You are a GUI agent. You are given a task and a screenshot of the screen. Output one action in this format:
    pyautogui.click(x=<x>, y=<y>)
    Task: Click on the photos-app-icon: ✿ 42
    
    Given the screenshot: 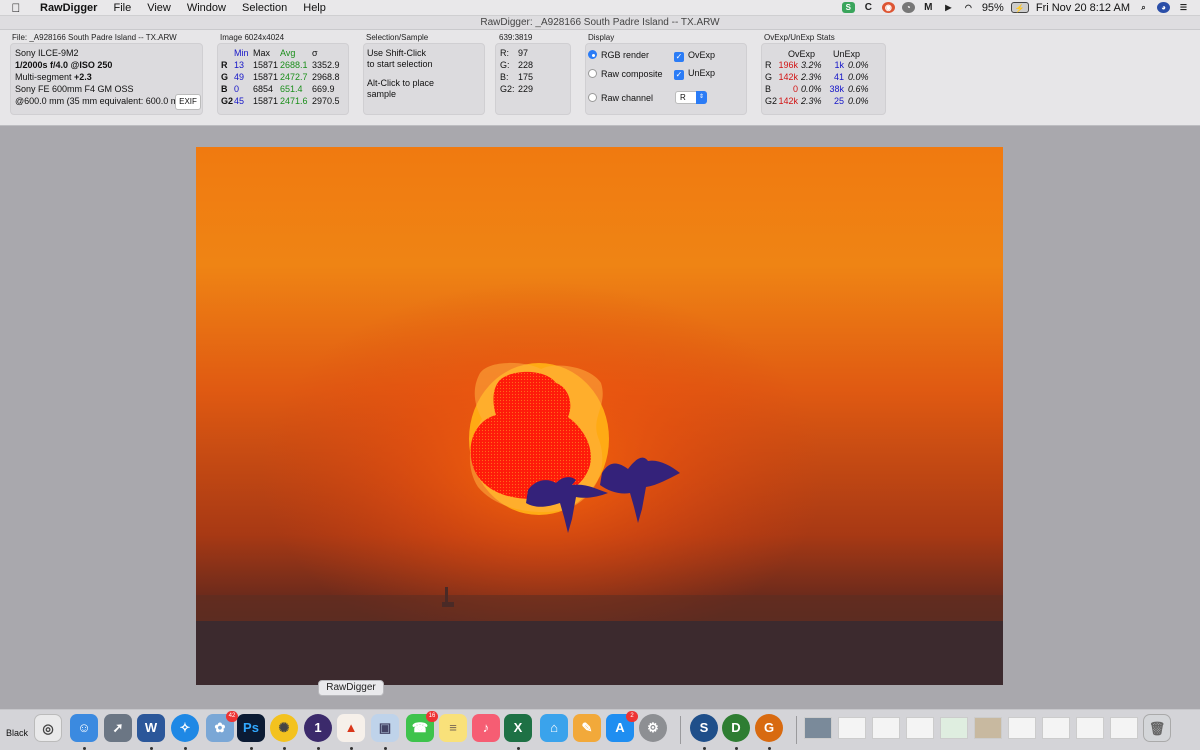 What is the action you would take?
    pyautogui.click(x=222, y=726)
    